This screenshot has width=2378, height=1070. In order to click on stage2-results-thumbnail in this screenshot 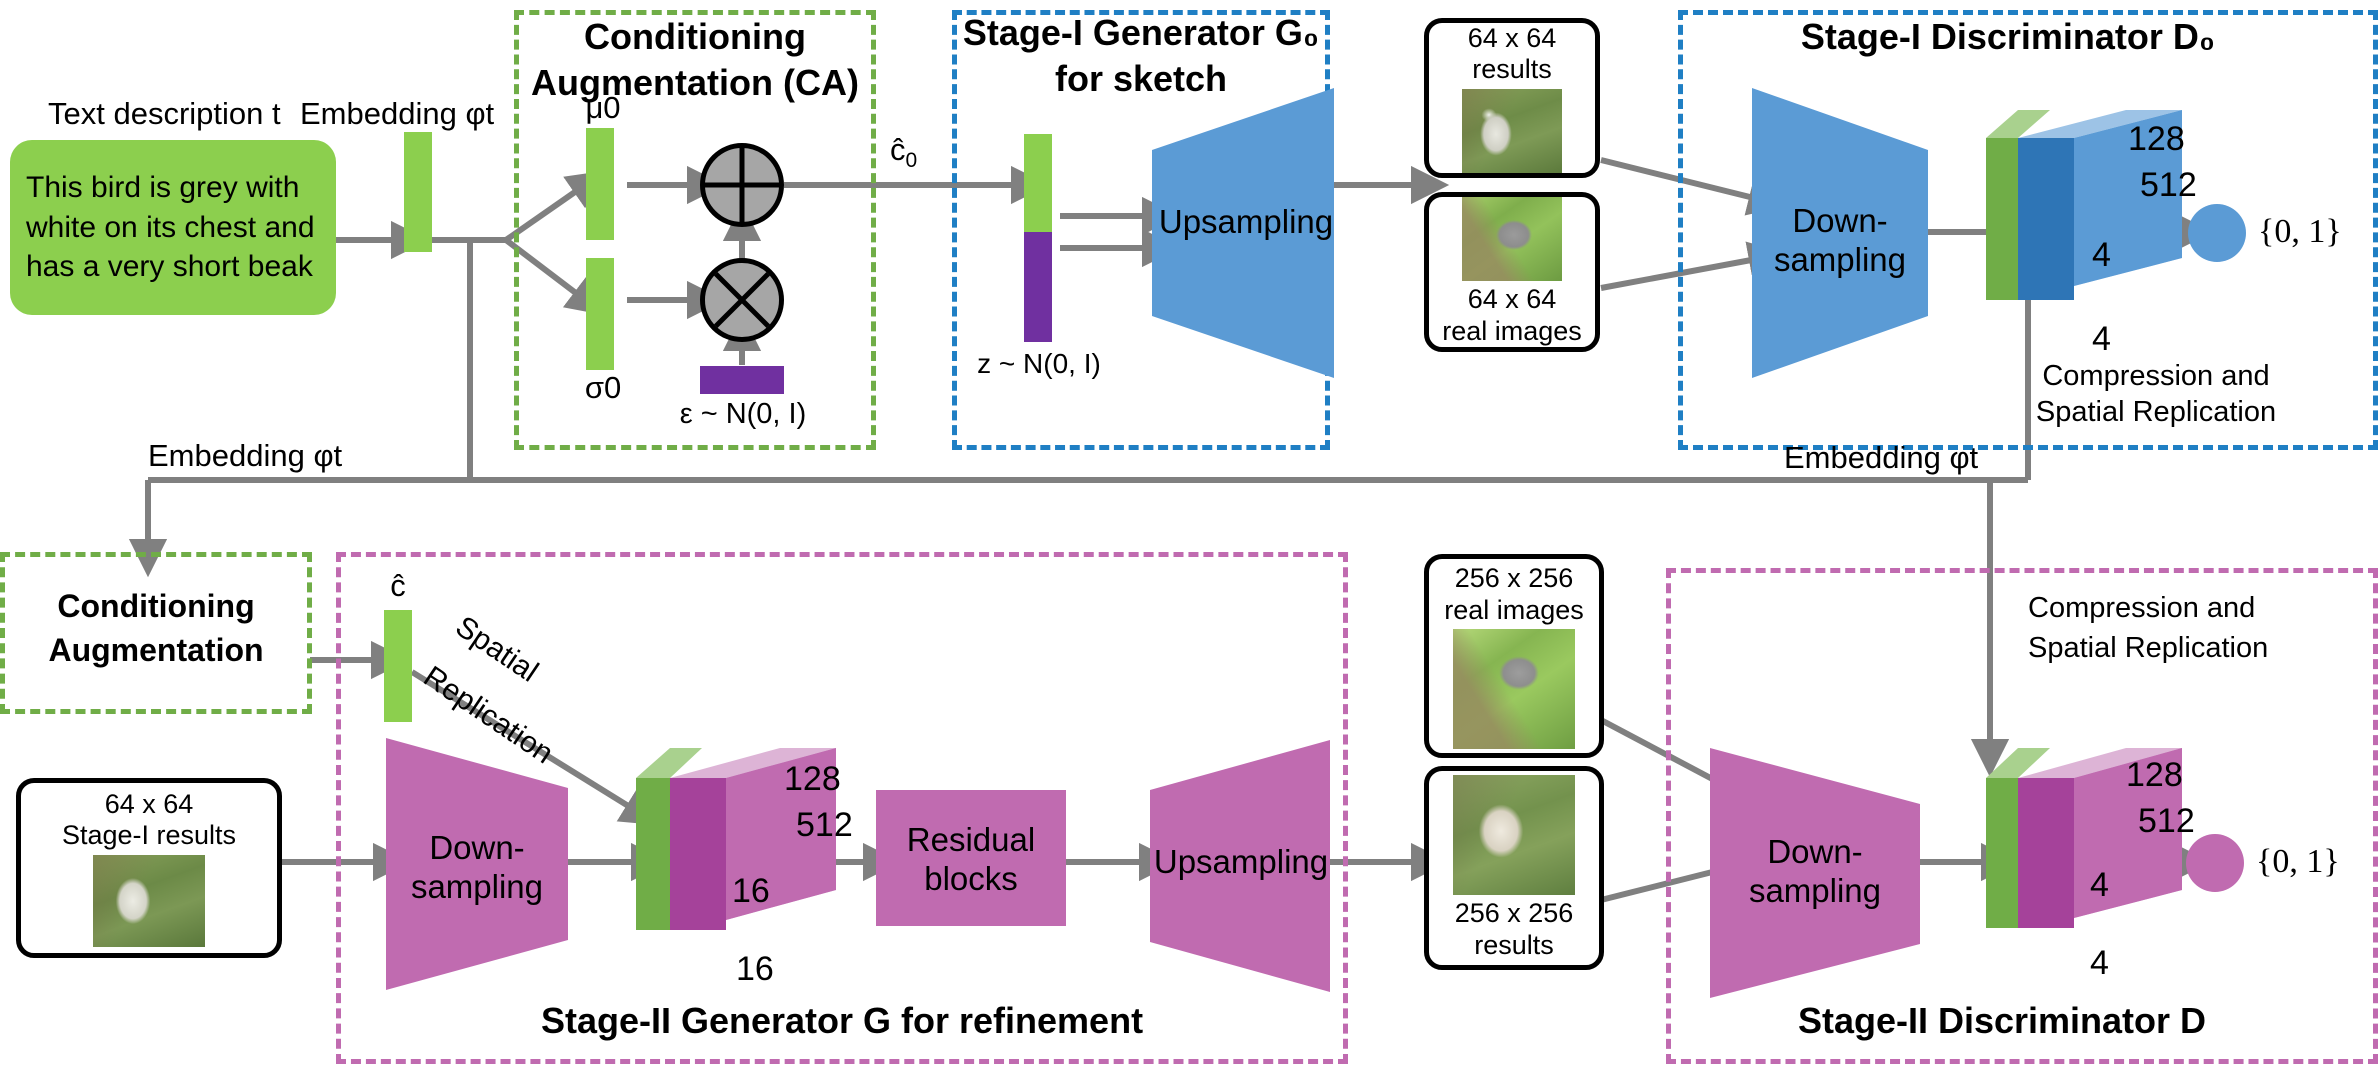, I will do `click(1514, 835)`.